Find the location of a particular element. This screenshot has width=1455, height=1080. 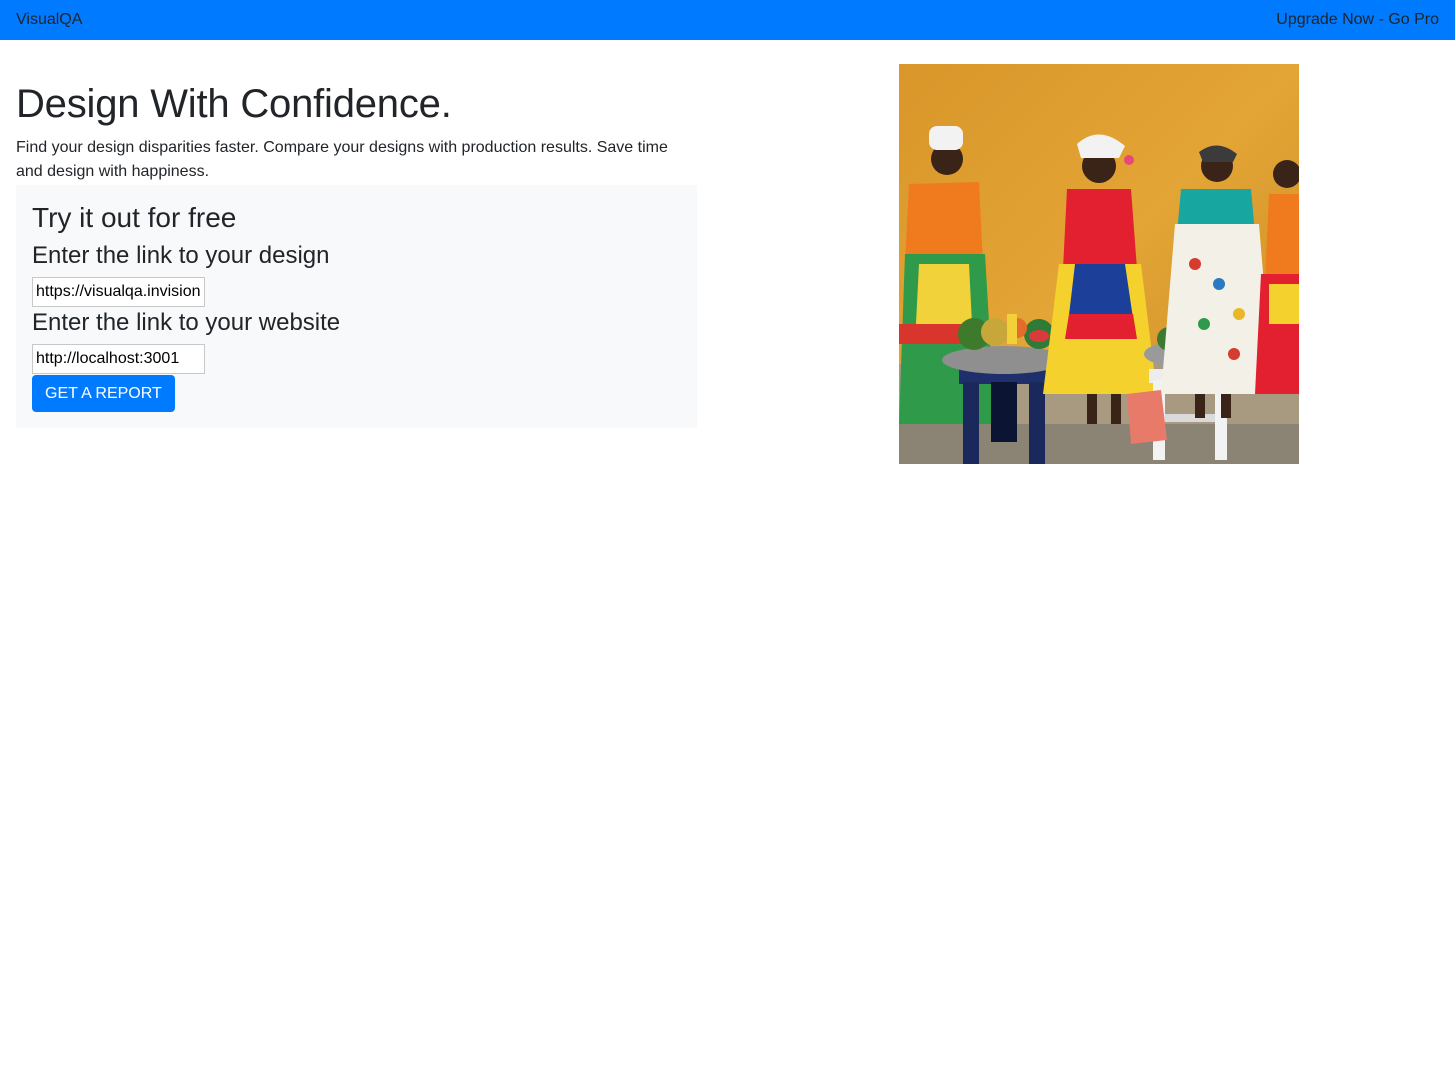

design-link-input is located at coordinates (118, 292).